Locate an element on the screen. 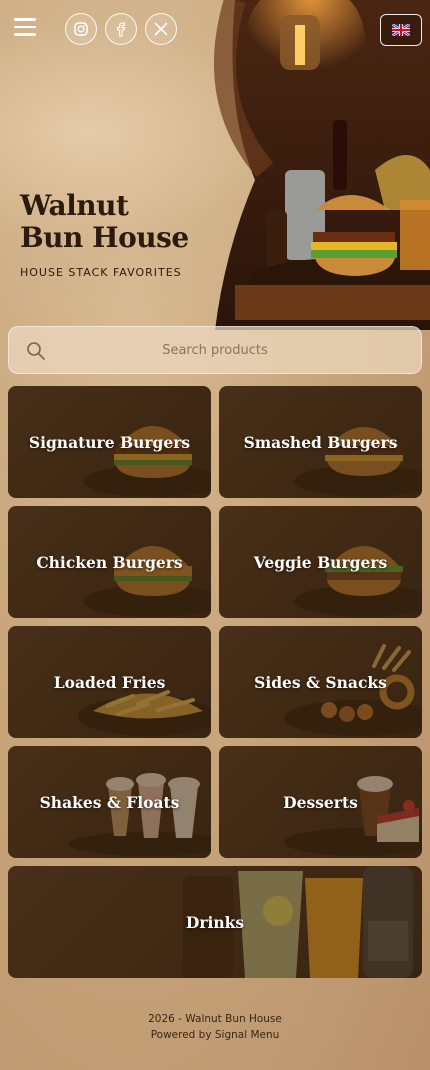  category-tile-smashed-burgers: Smashed Burgers is located at coordinates (320, 442).